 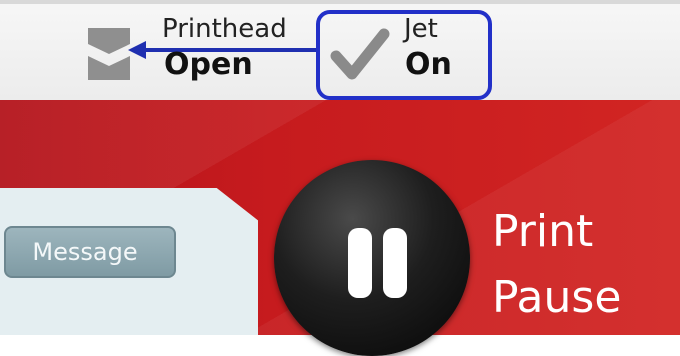 I want to click on jet-label: Jet, so click(x=421, y=29).